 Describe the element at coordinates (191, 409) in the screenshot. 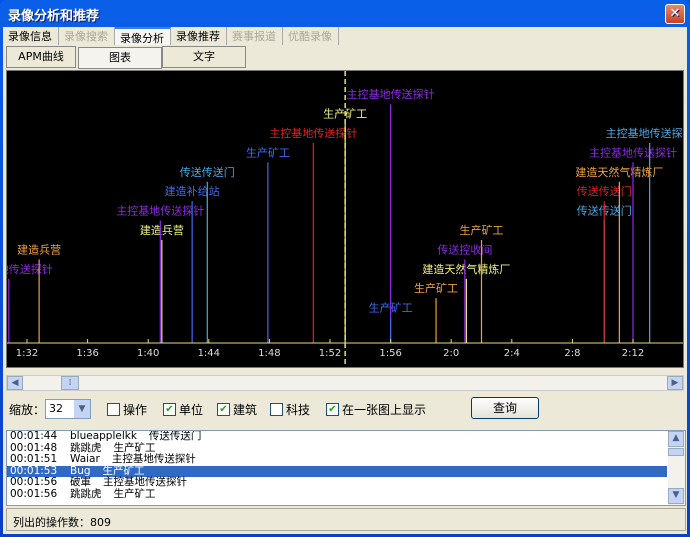

I see `checkbox-label: 单位` at that location.